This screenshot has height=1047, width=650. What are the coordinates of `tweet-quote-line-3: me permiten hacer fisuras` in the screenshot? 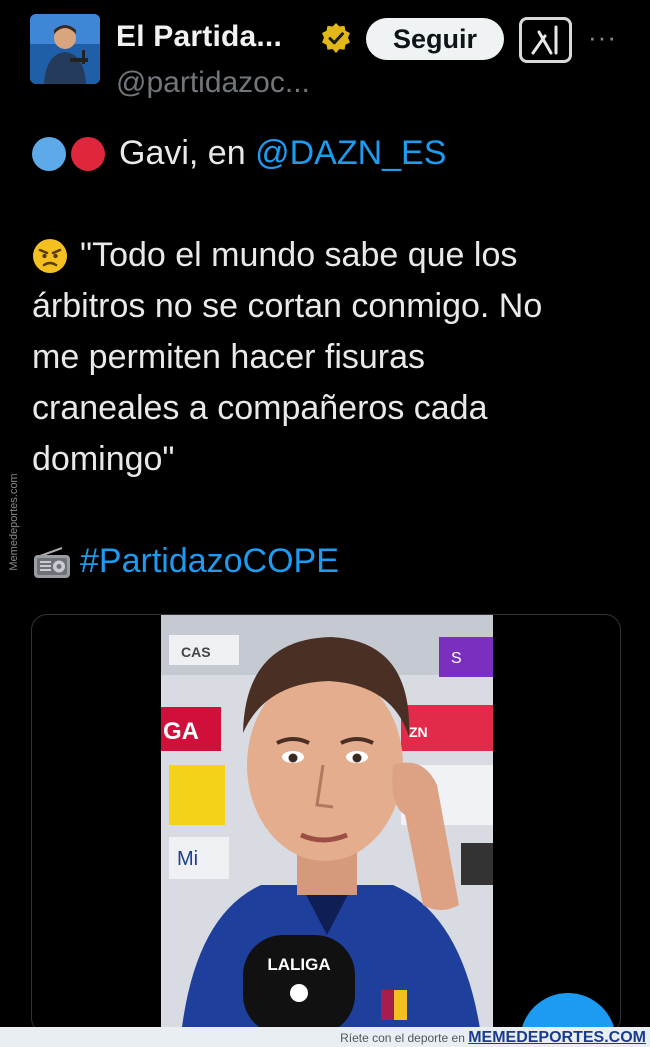 It's located at (332, 357).